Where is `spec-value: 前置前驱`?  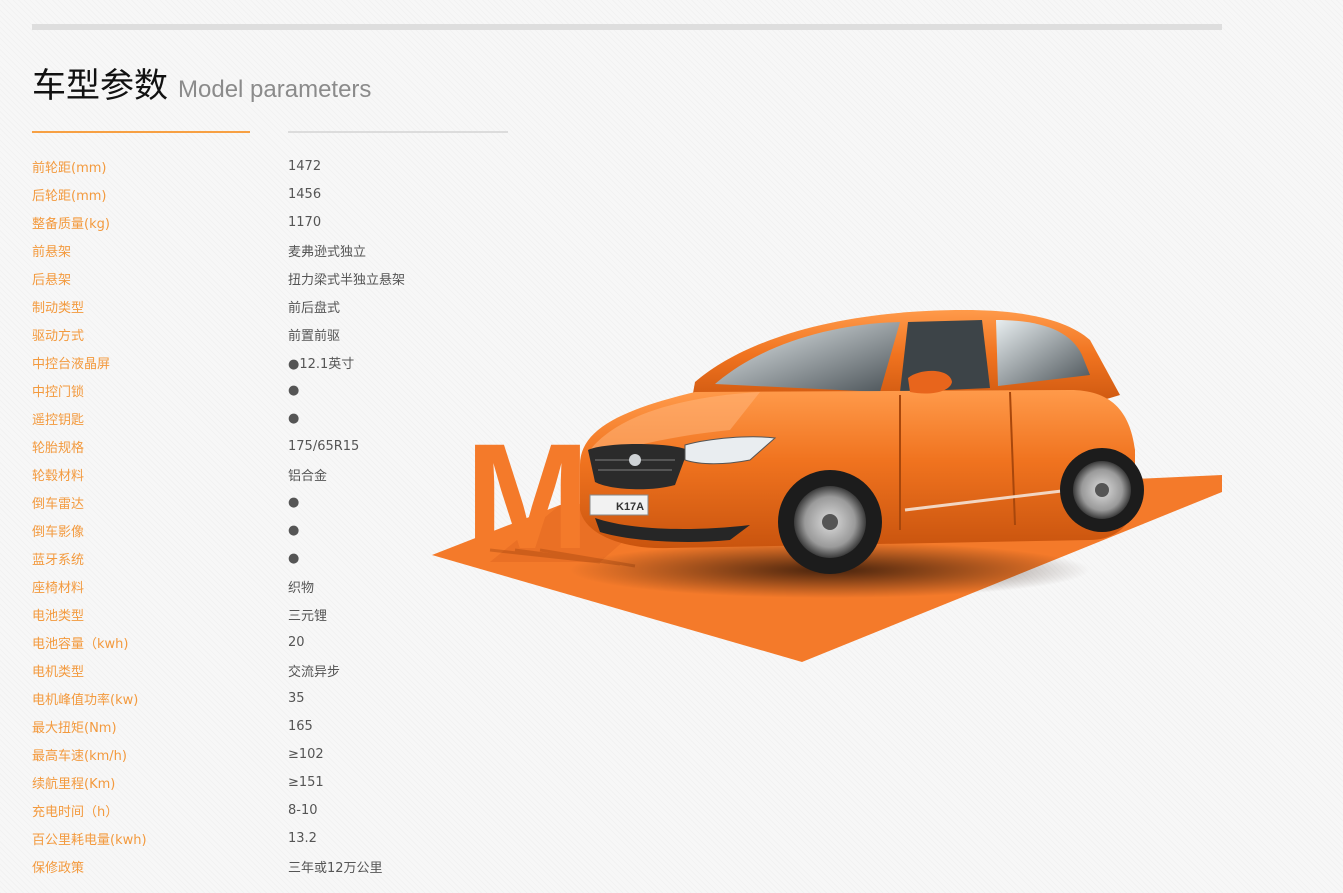
spec-value: 前置前驱 is located at coordinates (314, 336).